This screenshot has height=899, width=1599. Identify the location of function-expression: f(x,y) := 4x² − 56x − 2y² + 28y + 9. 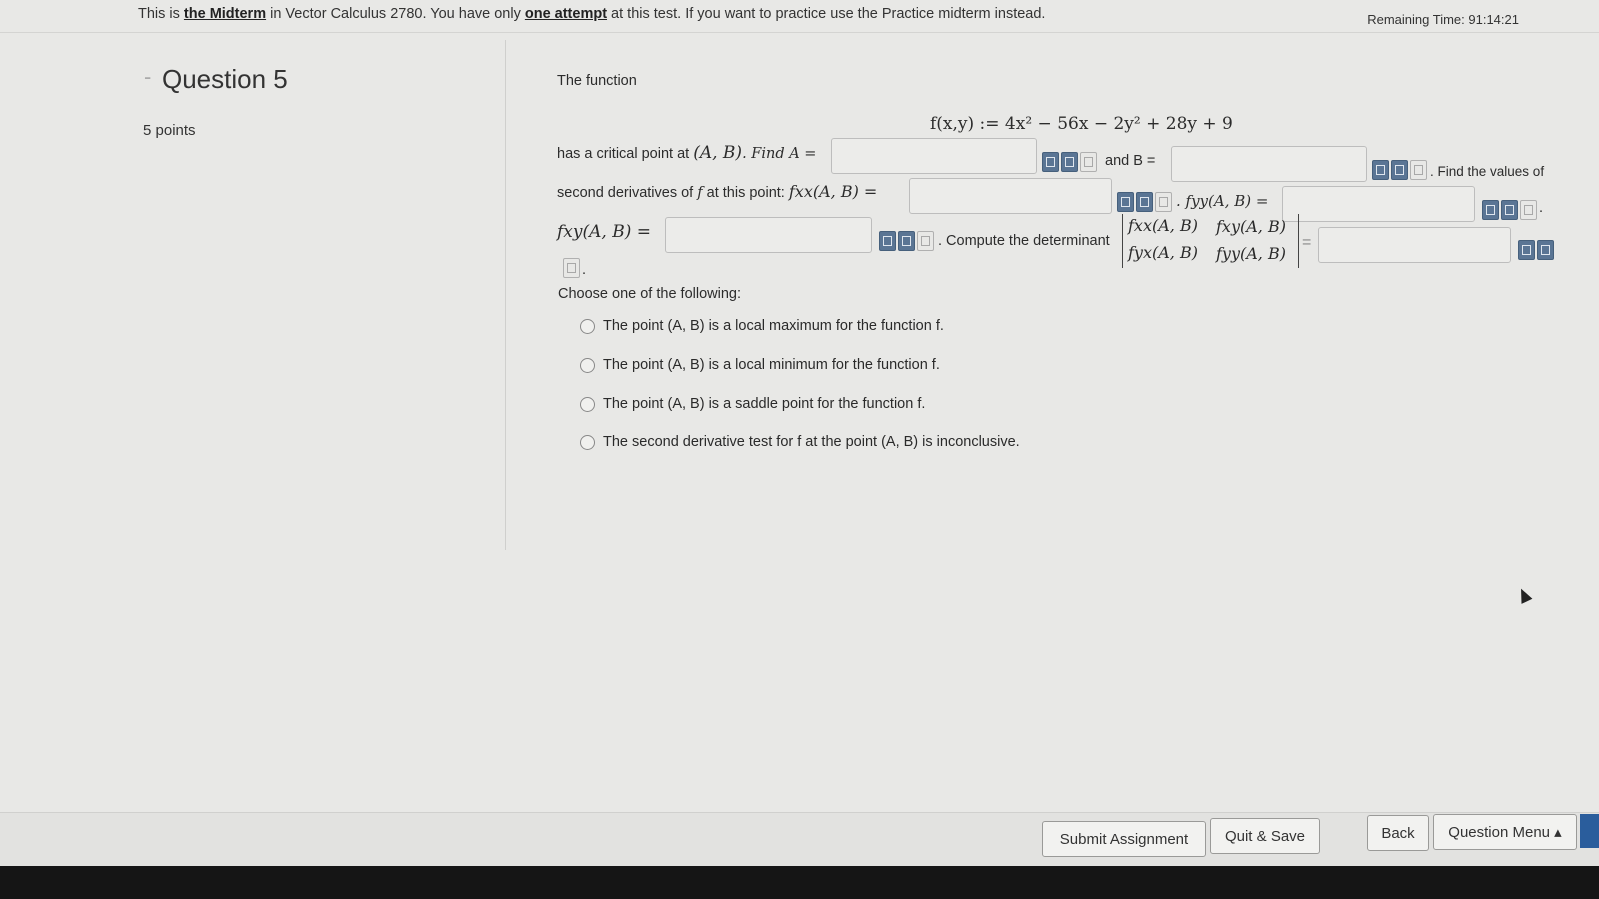
(1081, 124).